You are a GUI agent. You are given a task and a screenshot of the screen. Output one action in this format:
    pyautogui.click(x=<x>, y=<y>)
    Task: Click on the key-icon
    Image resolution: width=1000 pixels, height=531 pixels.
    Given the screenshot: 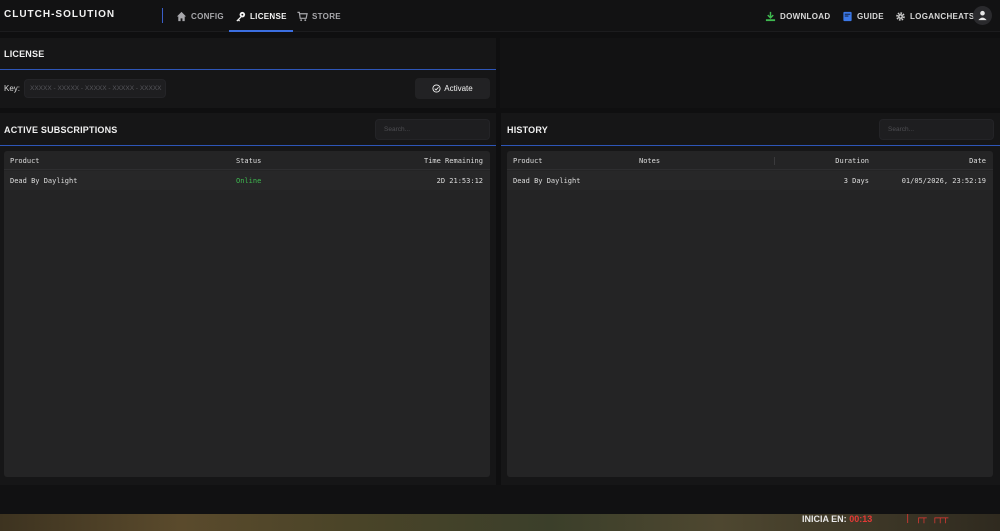 What is the action you would take?
    pyautogui.click(x=240, y=16)
    